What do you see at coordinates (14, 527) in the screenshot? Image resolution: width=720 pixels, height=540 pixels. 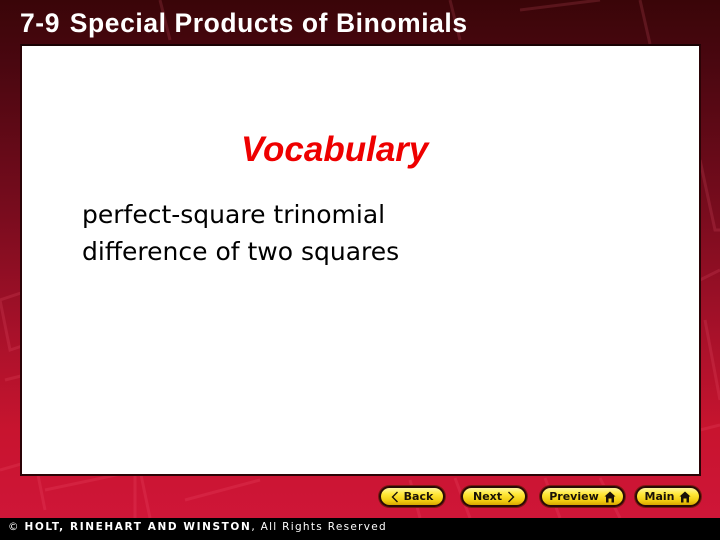 I see `copyright-symbol: ©` at bounding box center [14, 527].